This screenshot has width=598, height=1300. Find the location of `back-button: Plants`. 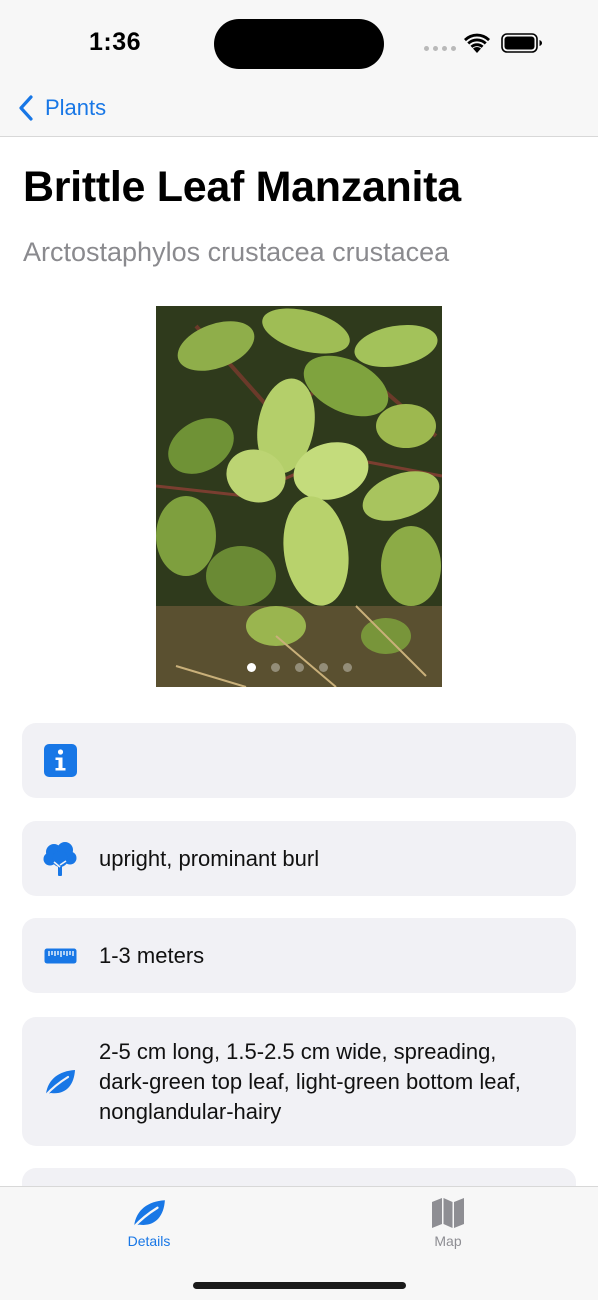

back-button: Plants is located at coordinates (61, 108).